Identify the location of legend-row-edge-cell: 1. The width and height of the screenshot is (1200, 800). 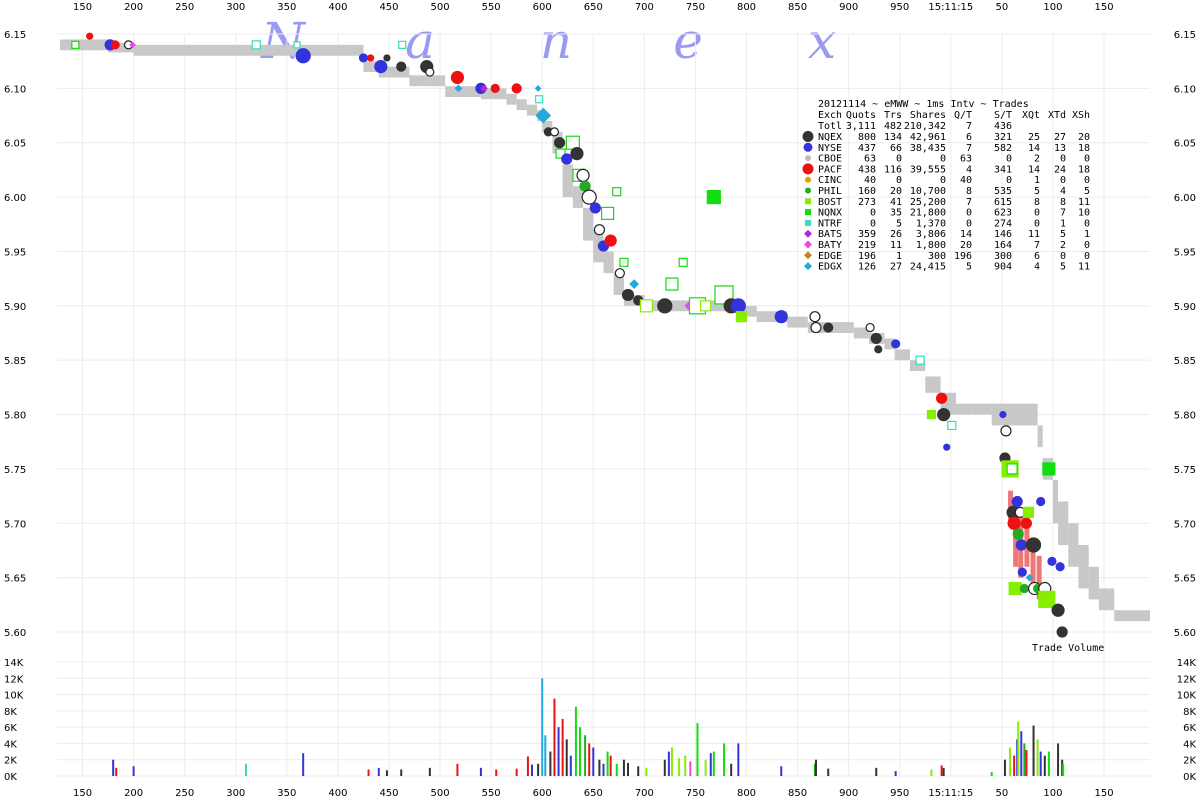
(899, 256).